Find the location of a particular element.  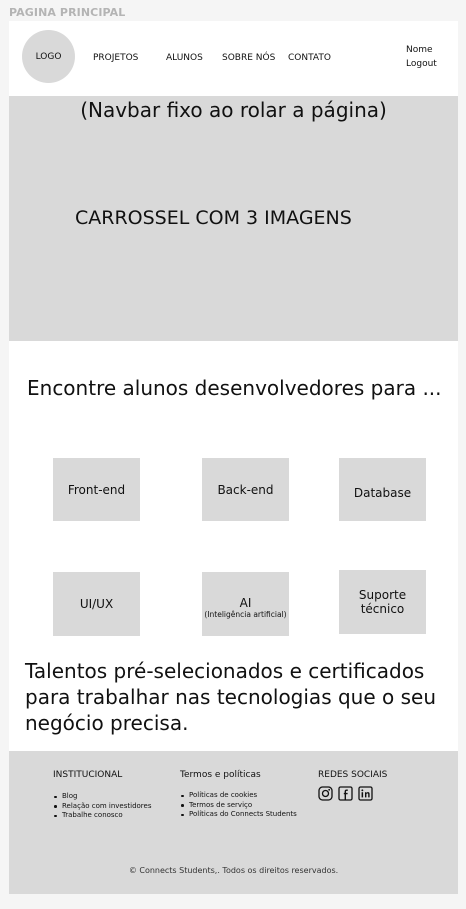

linkedin-icon is located at coordinates (365, 793).